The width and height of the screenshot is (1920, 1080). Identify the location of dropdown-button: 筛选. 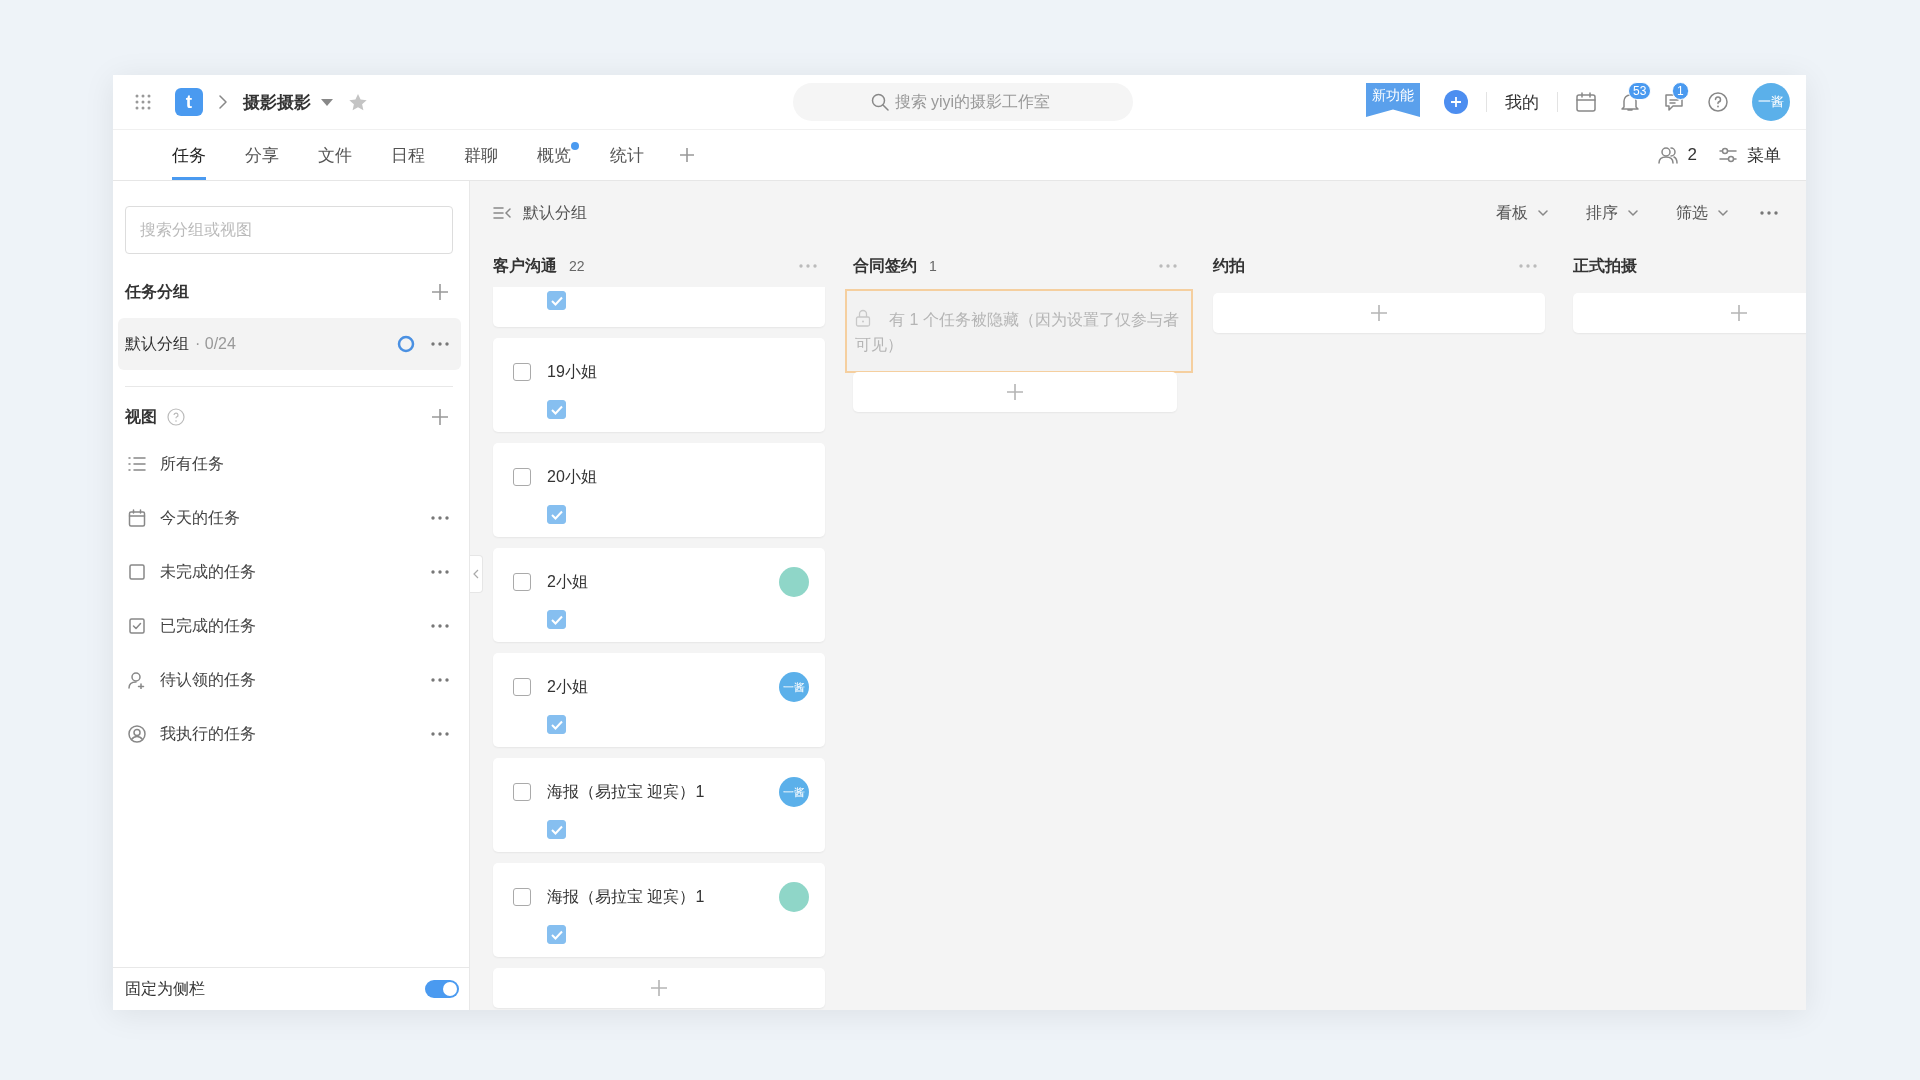
(1702, 213).